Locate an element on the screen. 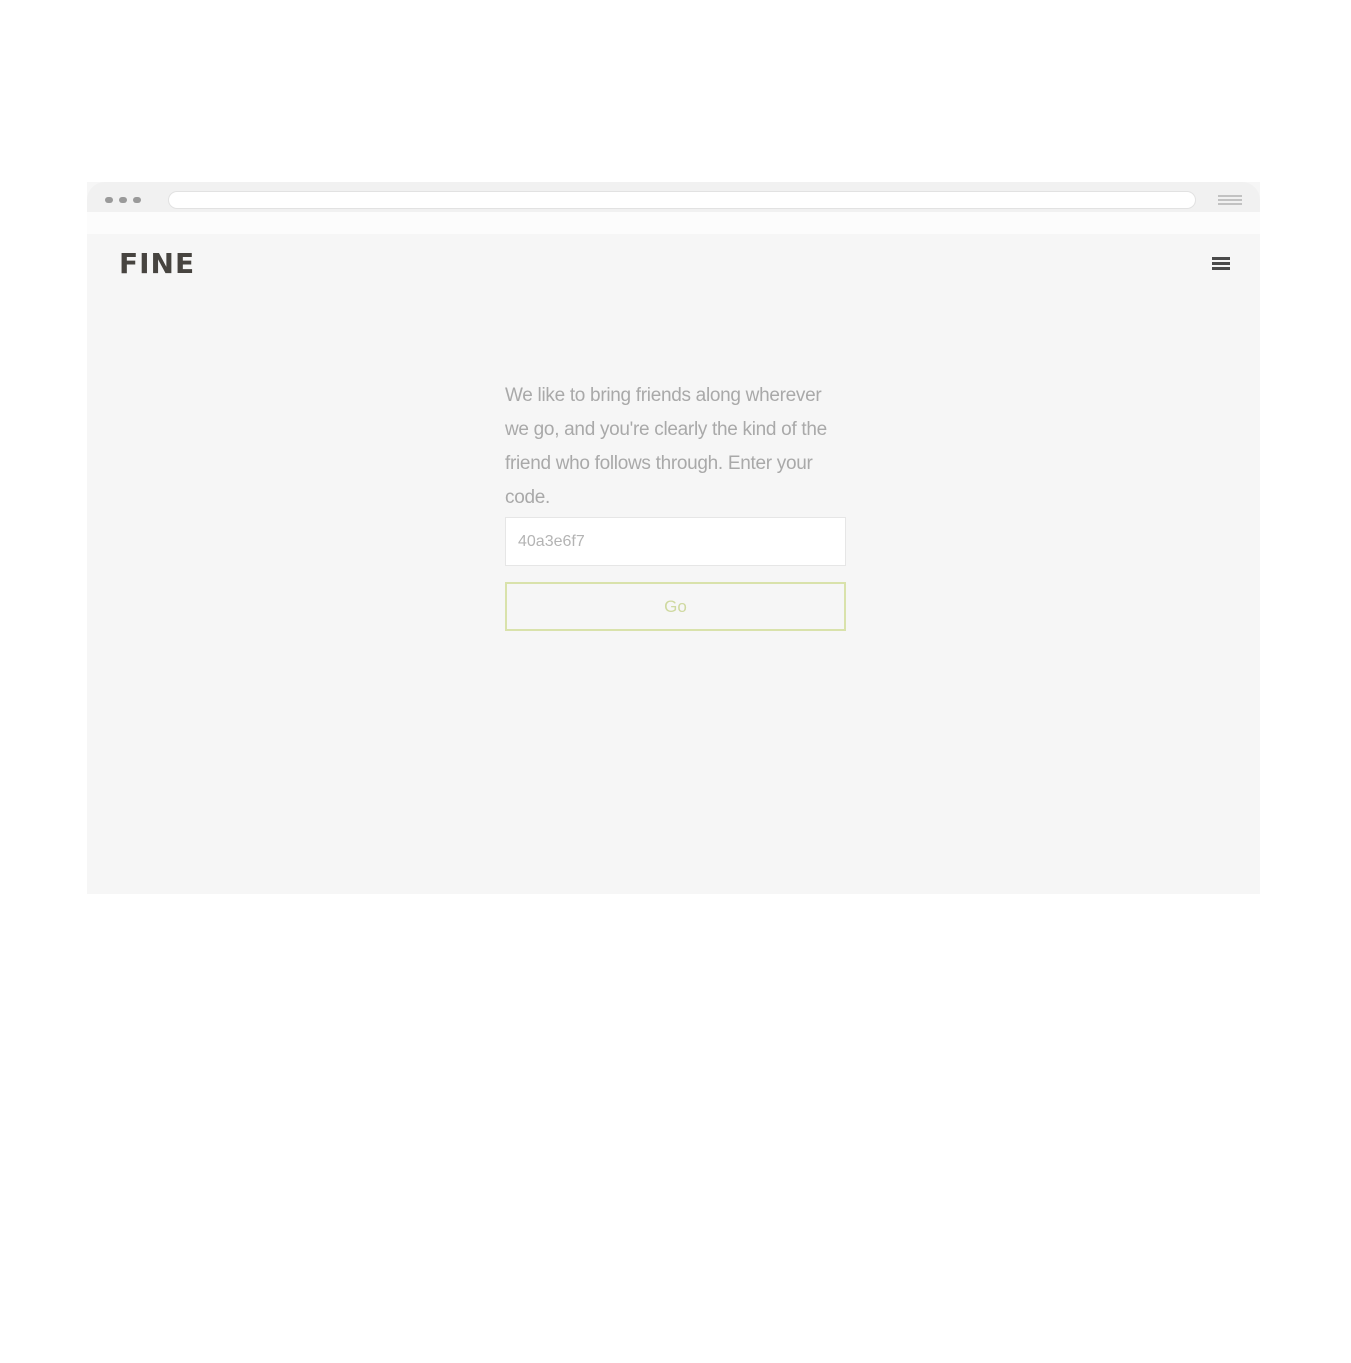  site-logo: FINE is located at coordinates (157, 263).